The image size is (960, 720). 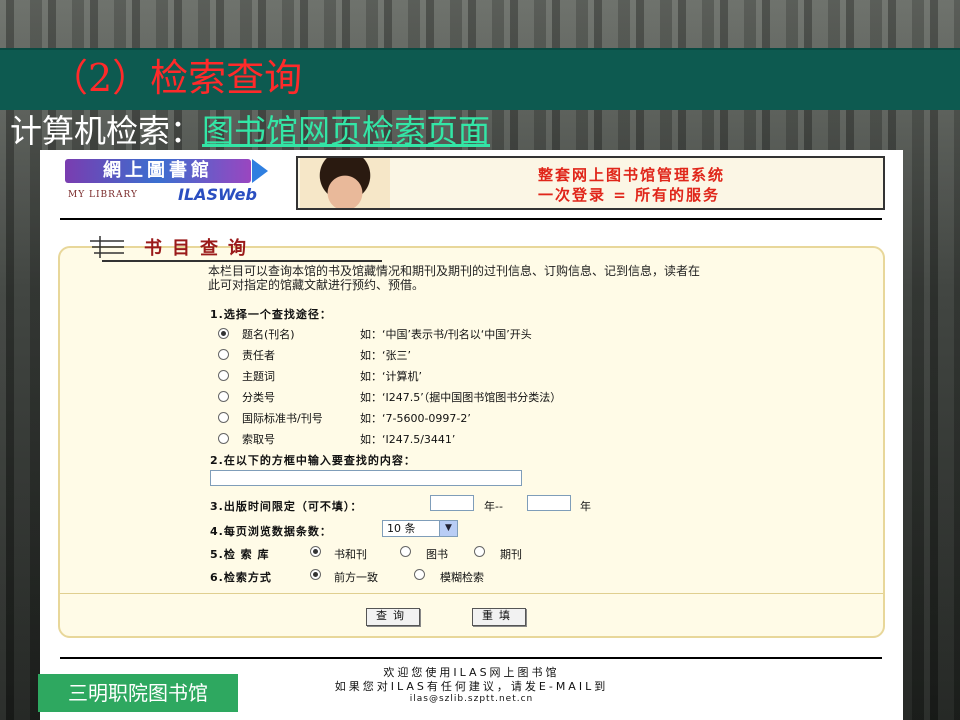 What do you see at coordinates (471, 219) in the screenshot?
I see `header-divider` at bounding box center [471, 219].